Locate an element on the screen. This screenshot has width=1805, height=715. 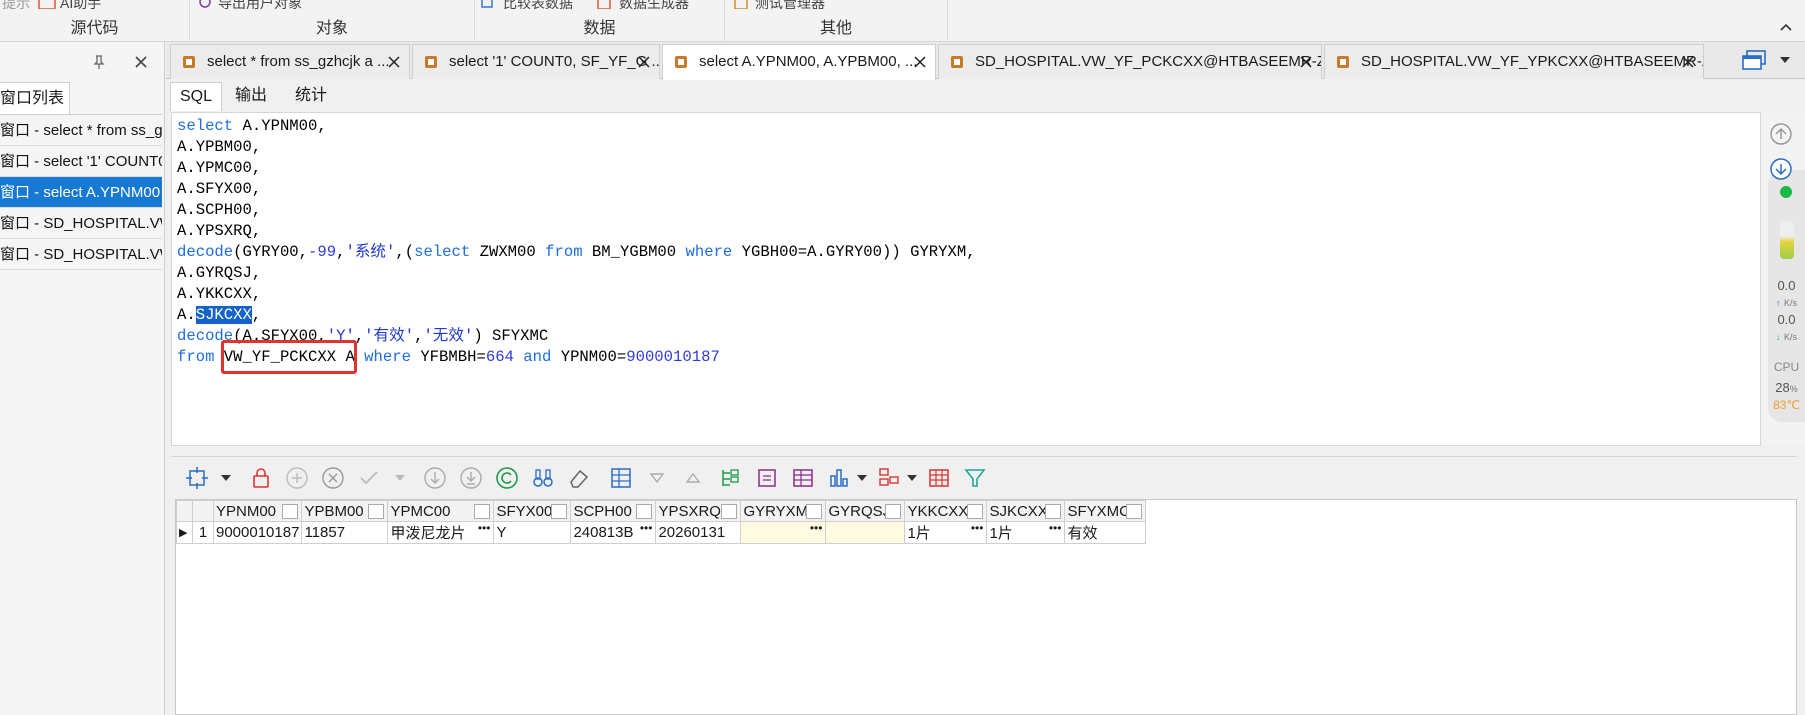
editor-tab: SD_HOSPITAL.VW_YF_PCKCXX@HTBASEEMR-ZS is located at coordinates (1130, 61).